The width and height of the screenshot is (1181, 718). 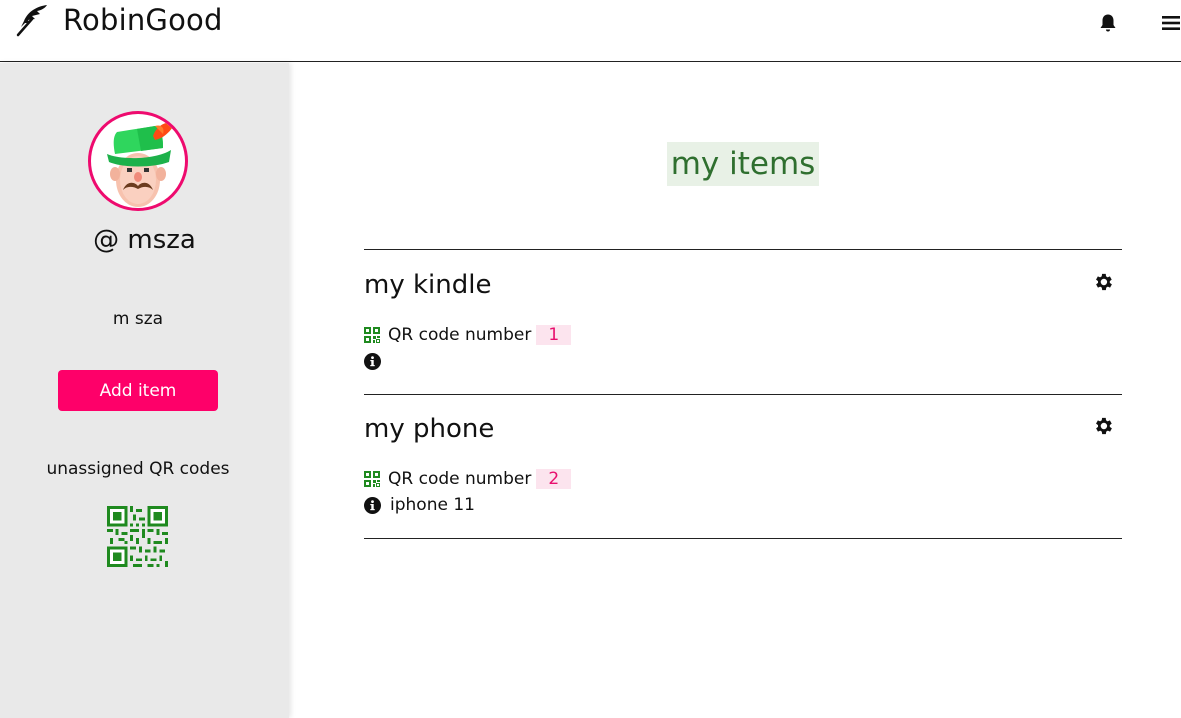 I want to click on item-info: iphone 11, so click(x=432, y=505).